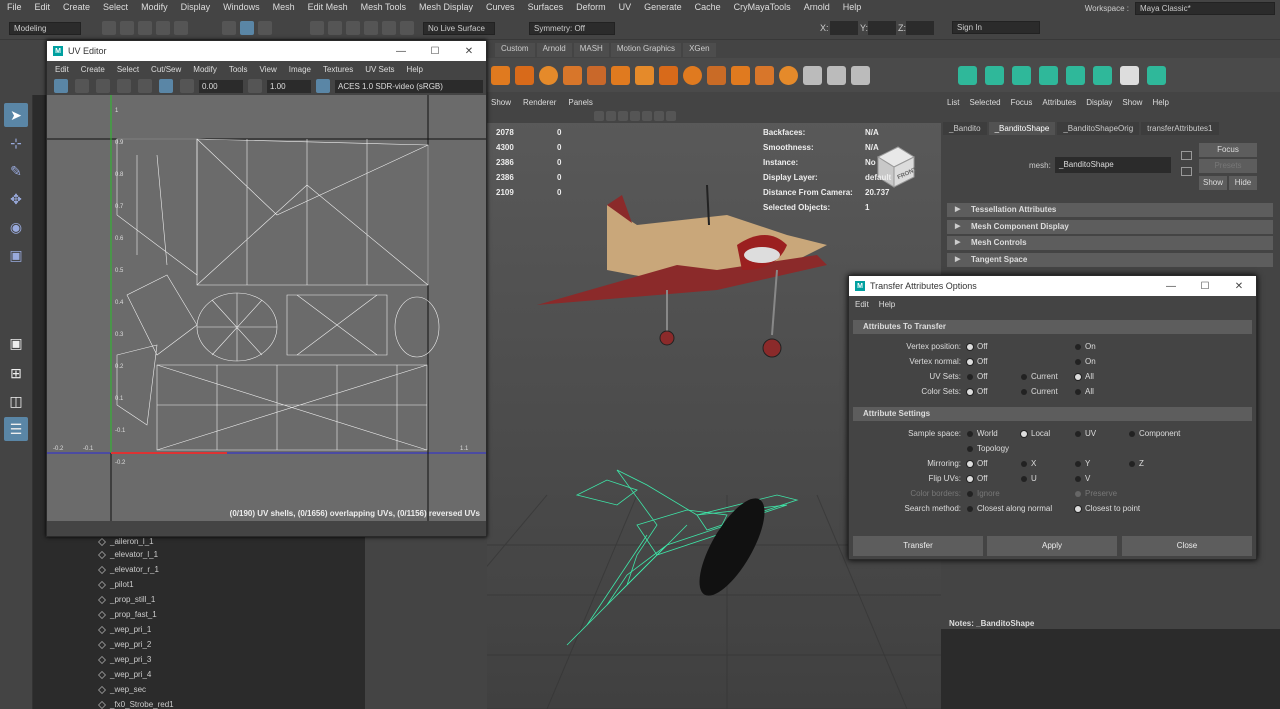 The height and width of the screenshot is (709, 1280). I want to click on multicut-icon, so click(812, 75).